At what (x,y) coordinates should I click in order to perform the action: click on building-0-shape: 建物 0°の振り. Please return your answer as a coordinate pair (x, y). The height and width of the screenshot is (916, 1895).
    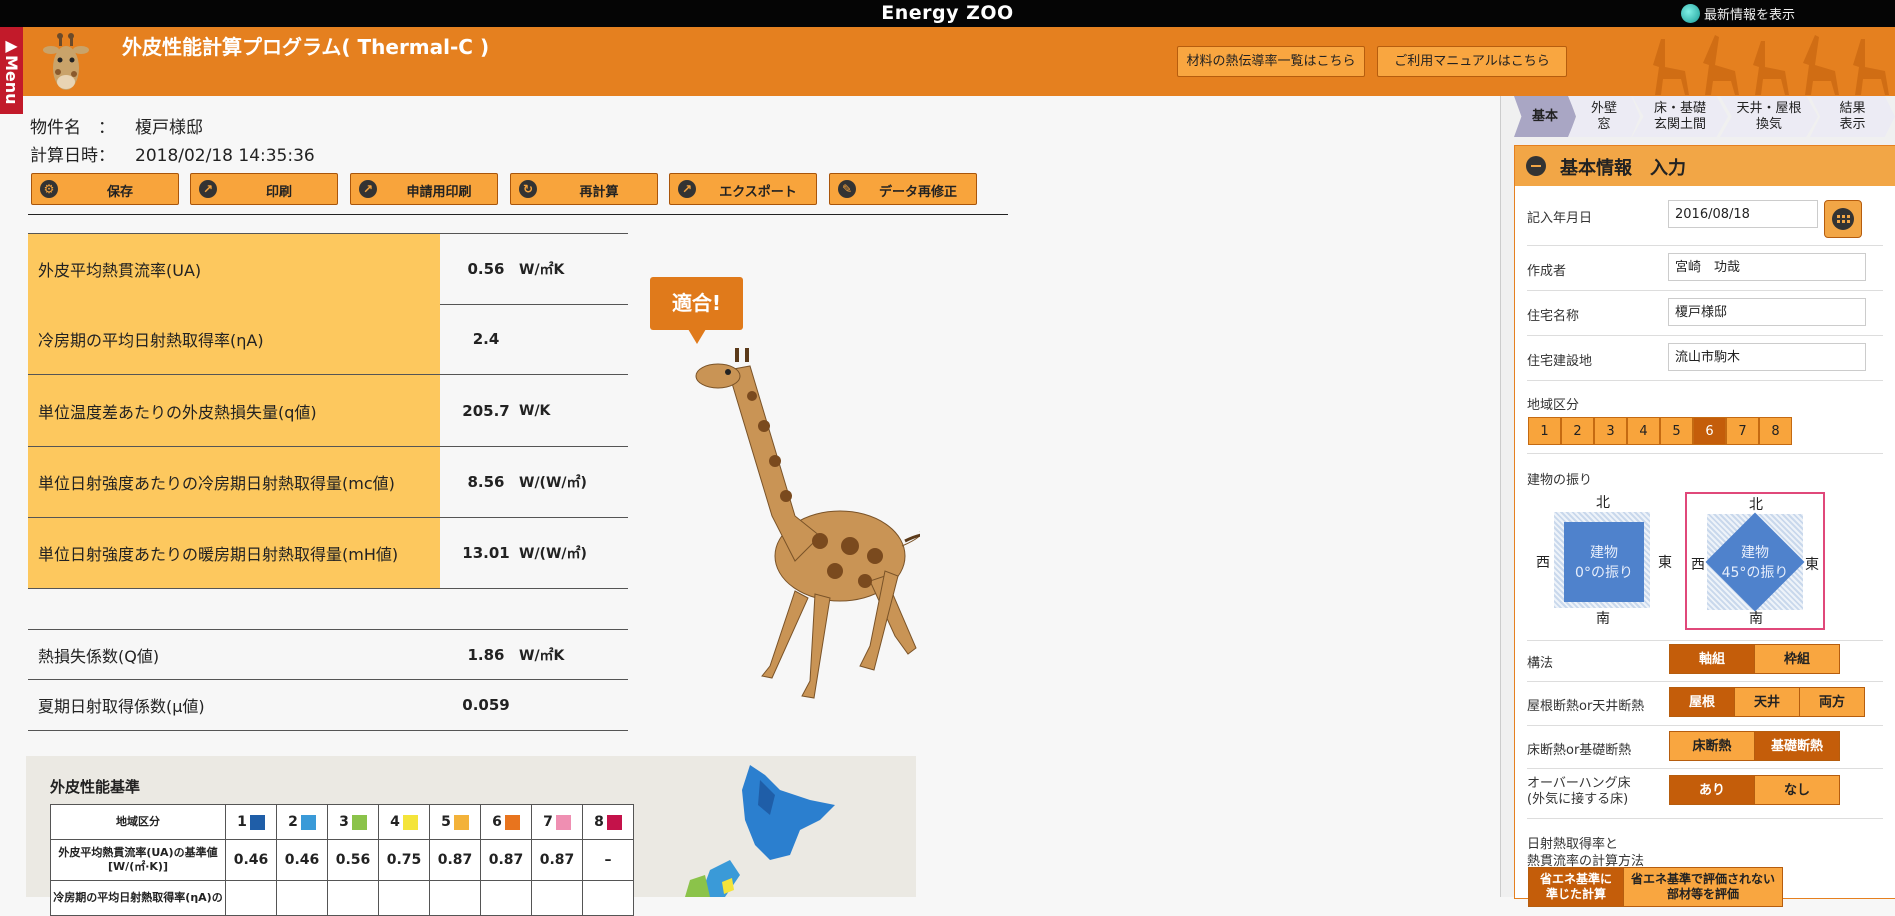
    Looking at the image, I should click on (1604, 562).